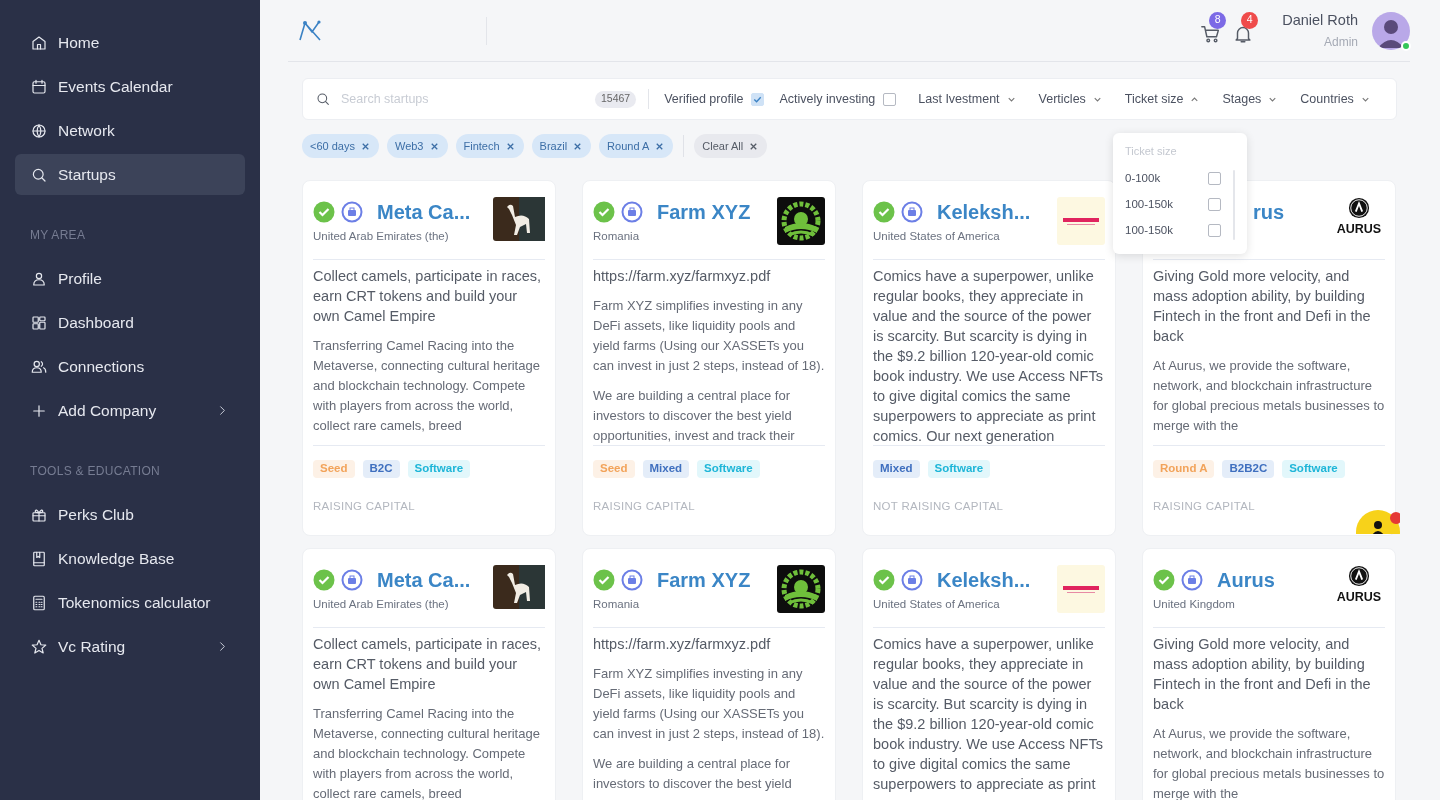 This screenshot has height=800, width=1440. Describe the element at coordinates (489, 146) in the screenshot. I see `filter-chip: Fintech` at that location.